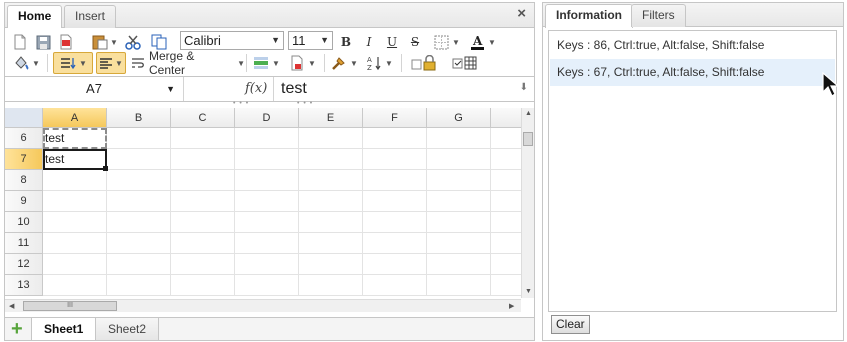  I want to click on insert-dropdown-icon: ▼, so click(276, 63).